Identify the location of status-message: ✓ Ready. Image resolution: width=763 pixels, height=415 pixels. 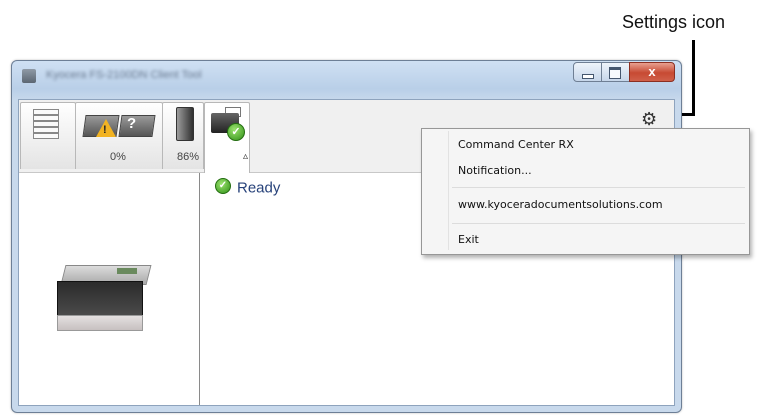
(248, 187).